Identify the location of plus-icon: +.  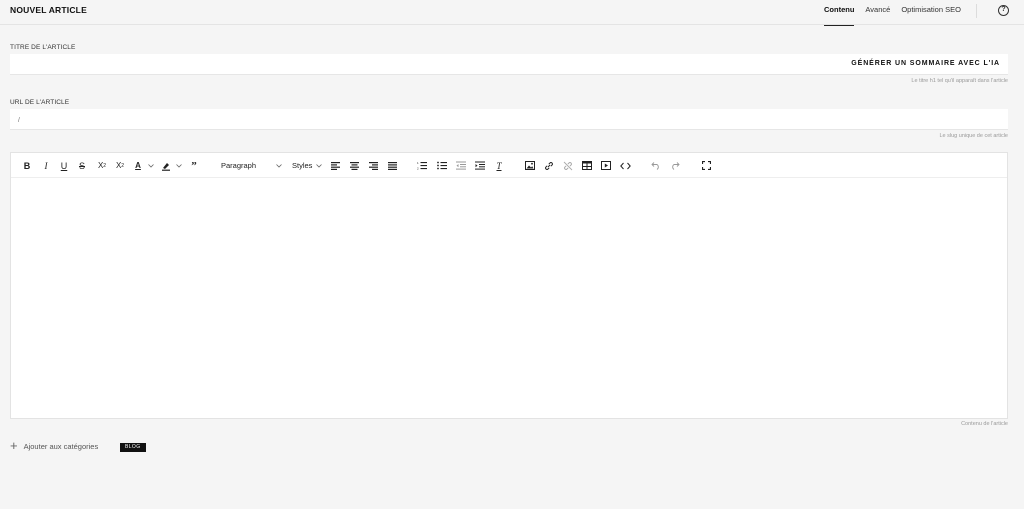
(14, 445).